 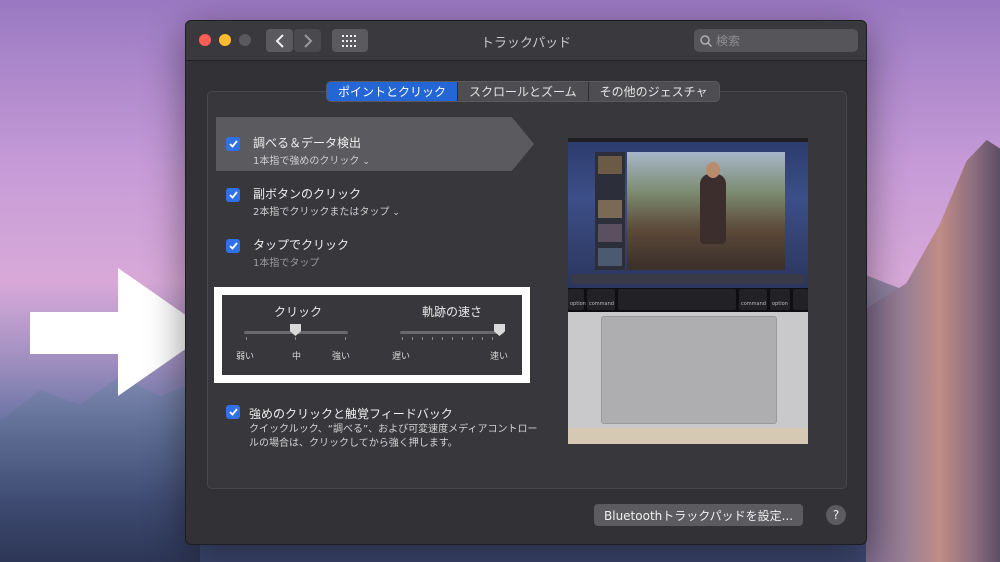 What do you see at coordinates (713, 170) in the screenshot?
I see `preview-head` at bounding box center [713, 170].